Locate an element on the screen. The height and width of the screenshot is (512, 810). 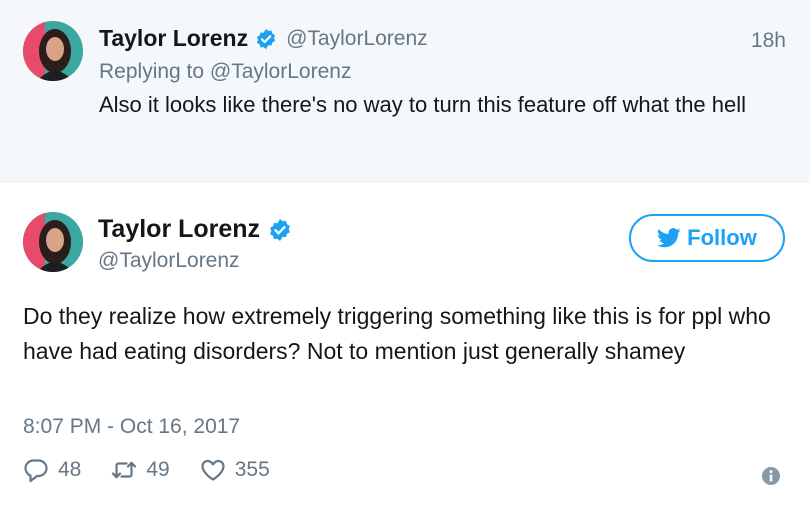
reply-button: 48 is located at coordinates (52, 470).